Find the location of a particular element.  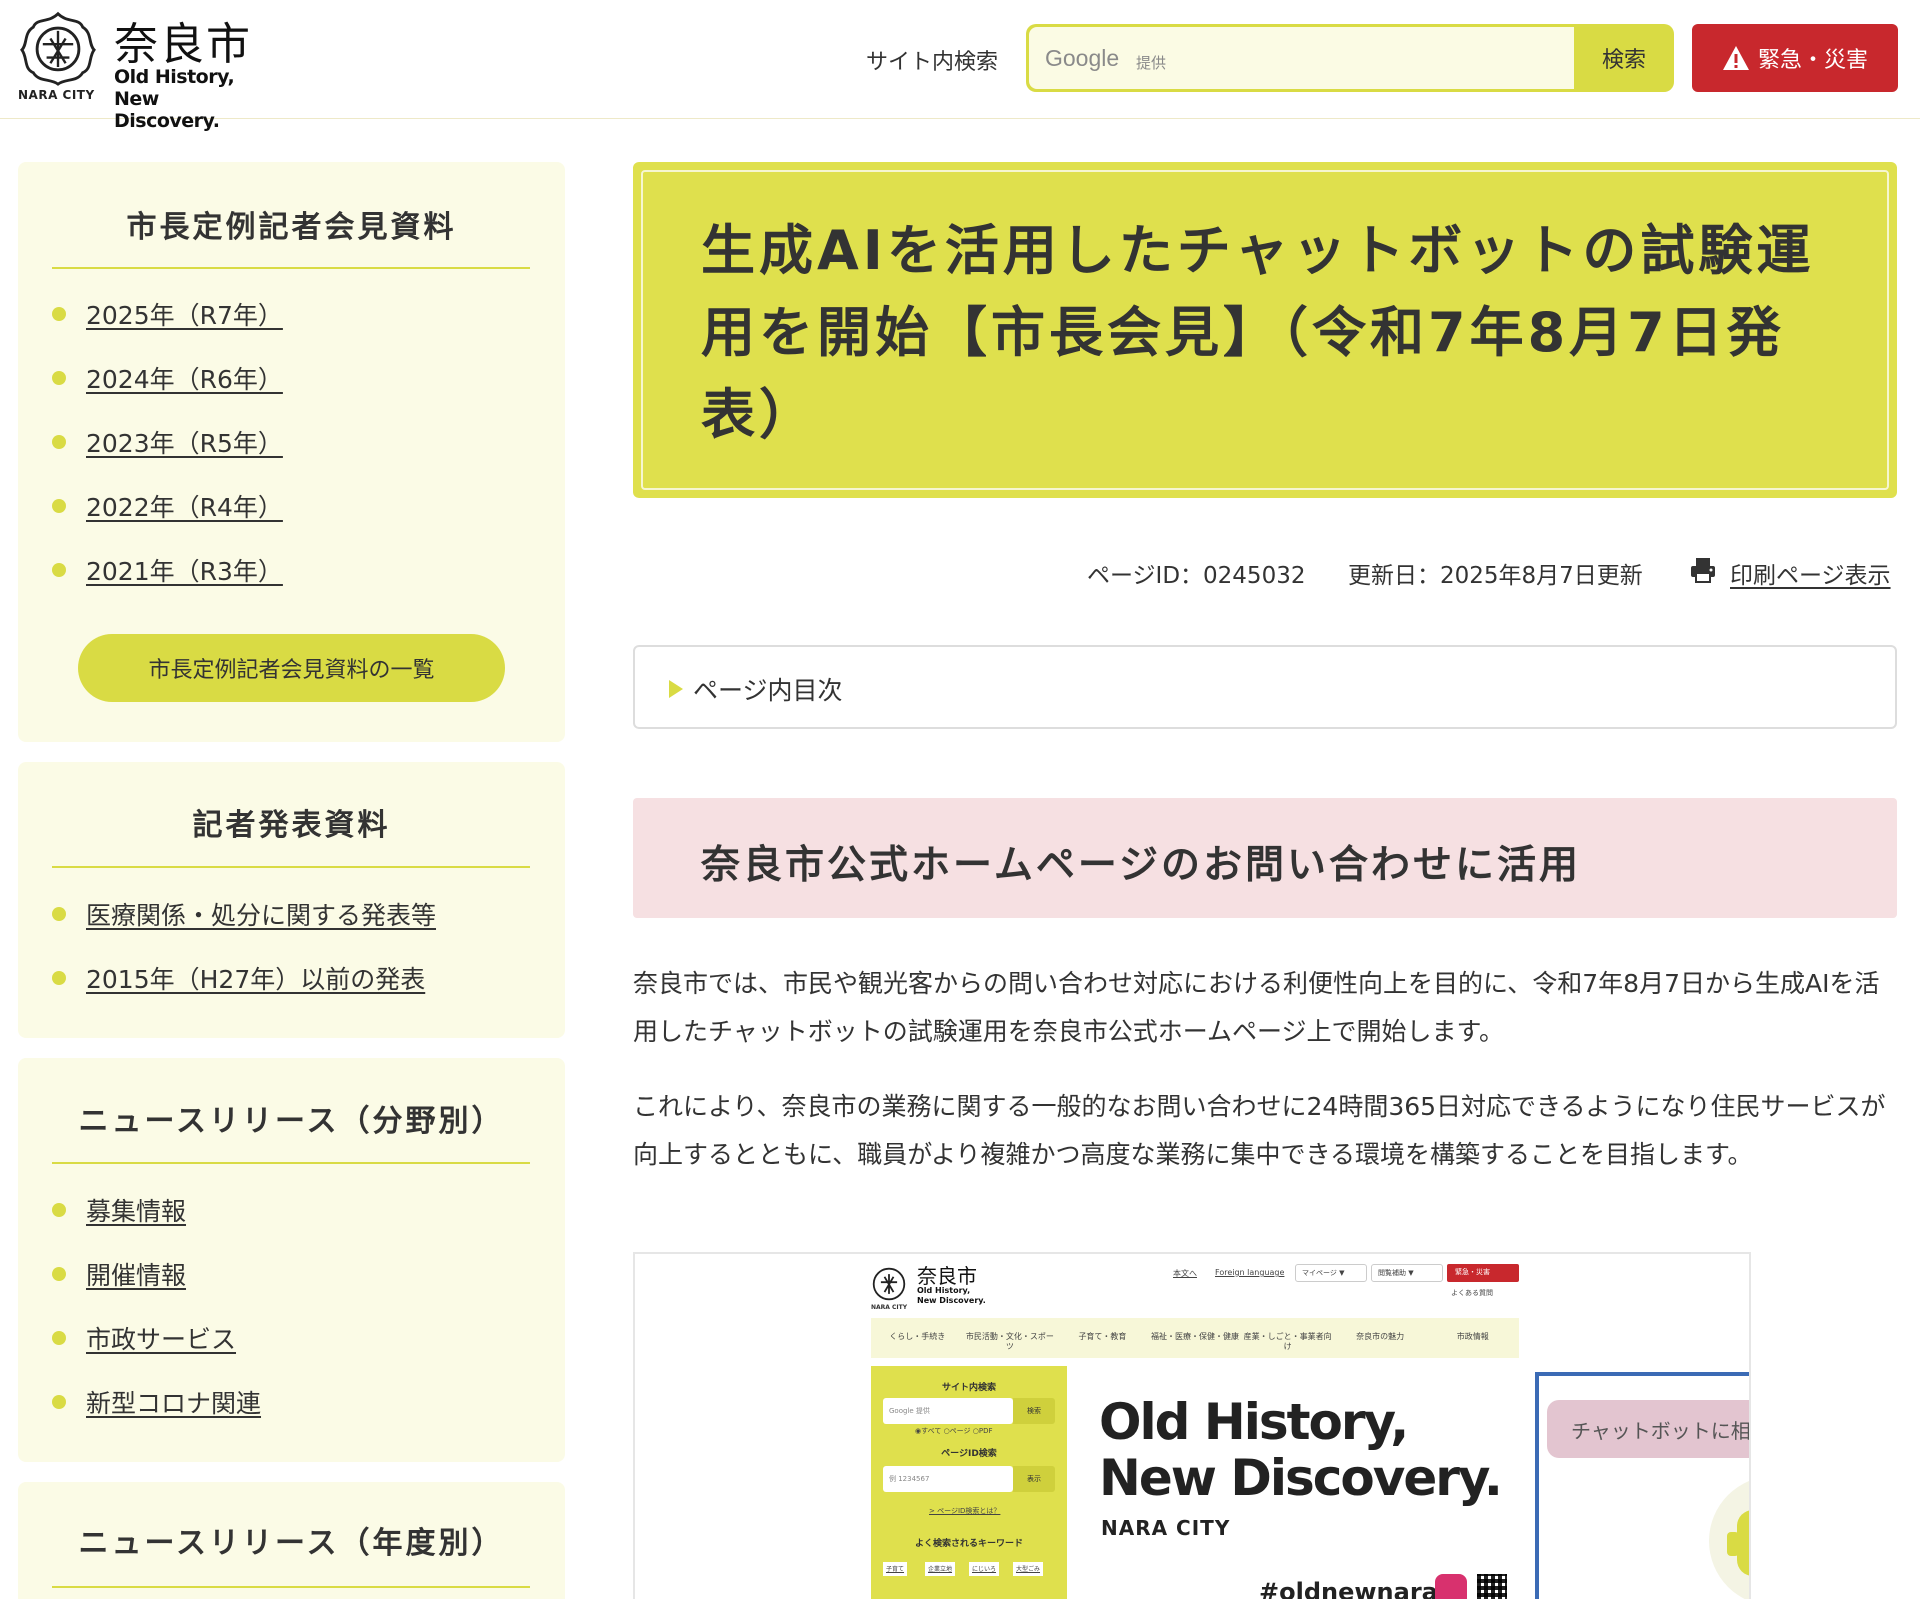

qr-code-icon is located at coordinates (1492, 1586).